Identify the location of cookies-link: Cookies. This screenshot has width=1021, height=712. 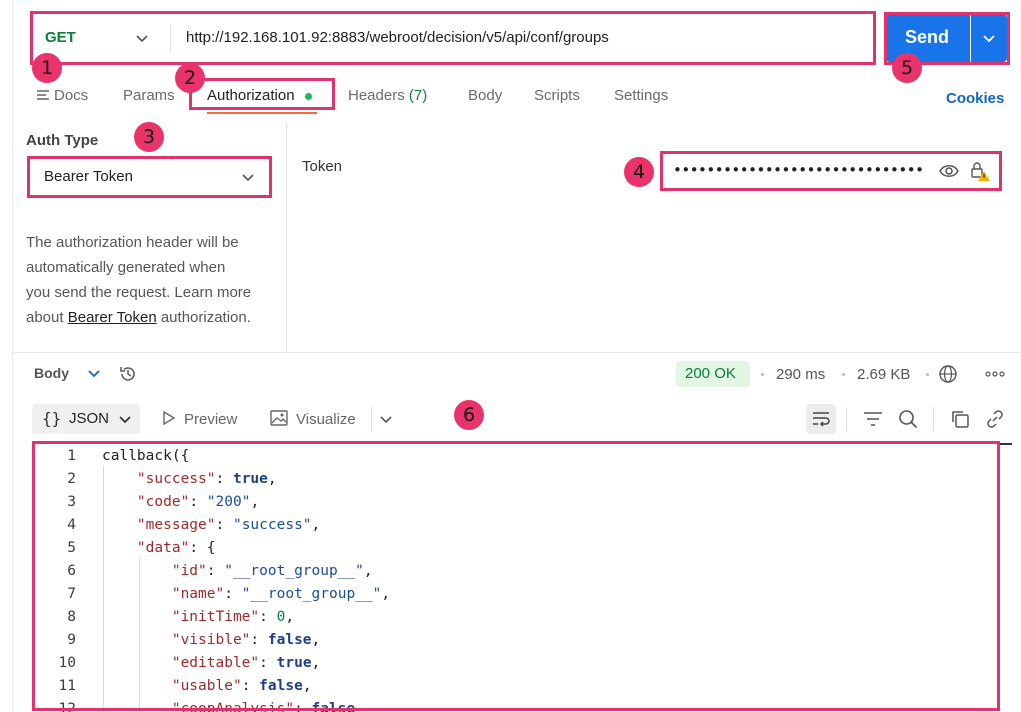
(975, 98).